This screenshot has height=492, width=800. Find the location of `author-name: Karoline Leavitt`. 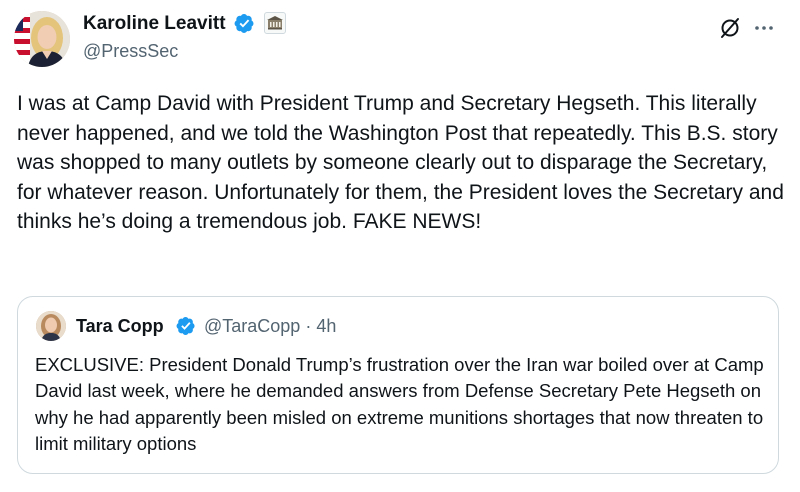

author-name: Karoline Leavitt is located at coordinates (154, 24).